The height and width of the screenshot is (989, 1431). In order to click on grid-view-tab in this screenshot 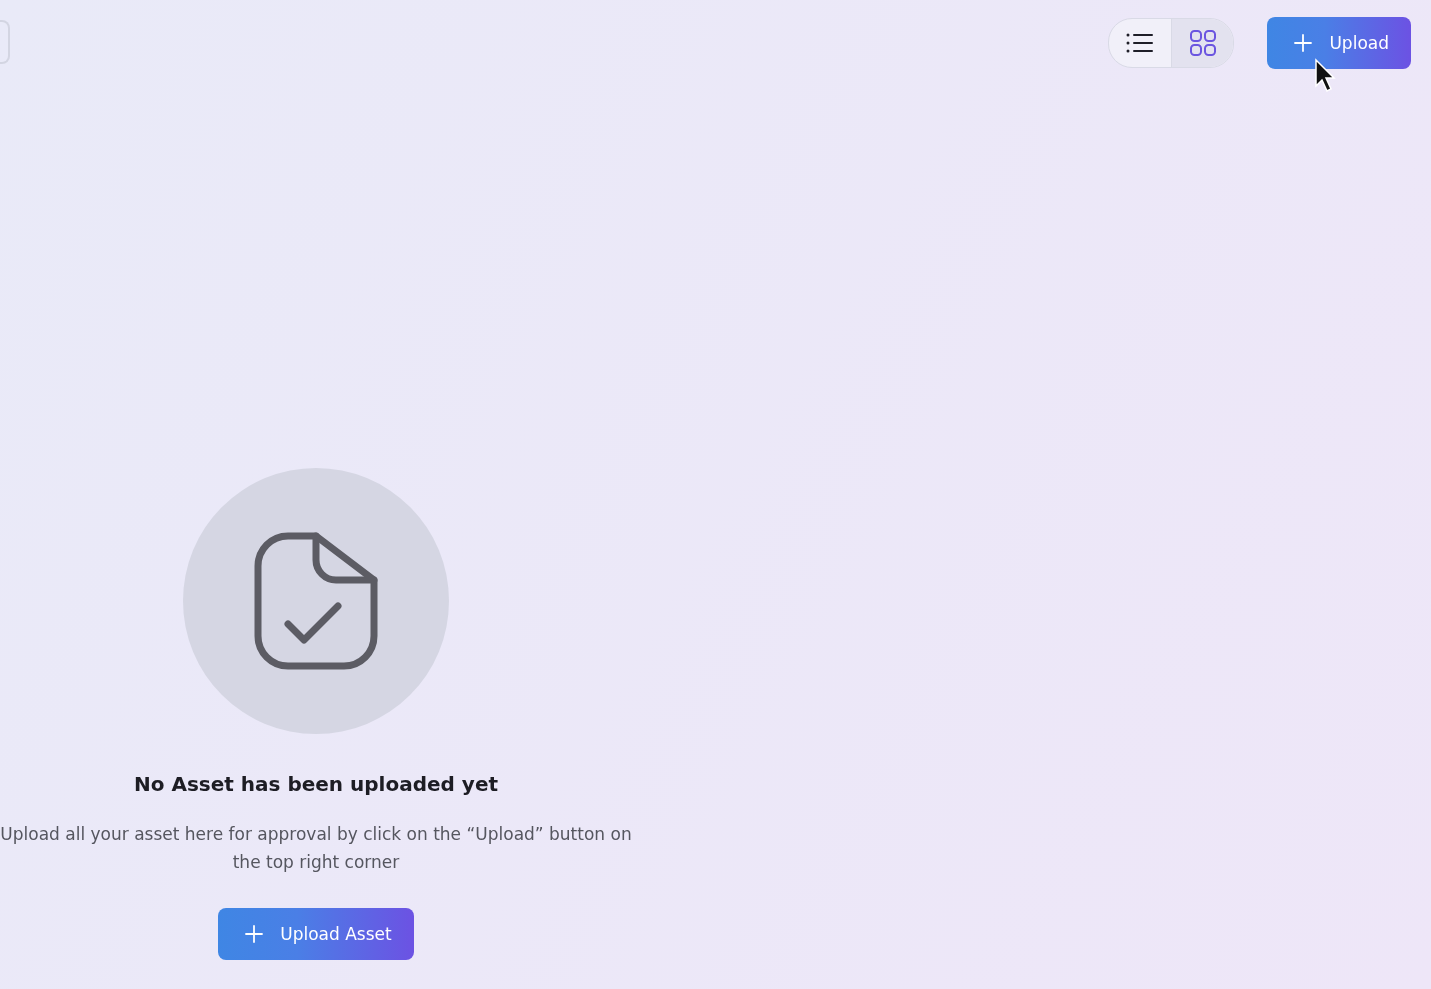, I will do `click(1202, 43)`.